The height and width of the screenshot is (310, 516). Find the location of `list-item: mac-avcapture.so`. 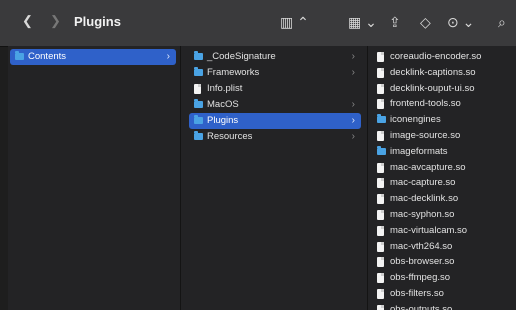

list-item: mac-avcapture.so is located at coordinates (443, 168).